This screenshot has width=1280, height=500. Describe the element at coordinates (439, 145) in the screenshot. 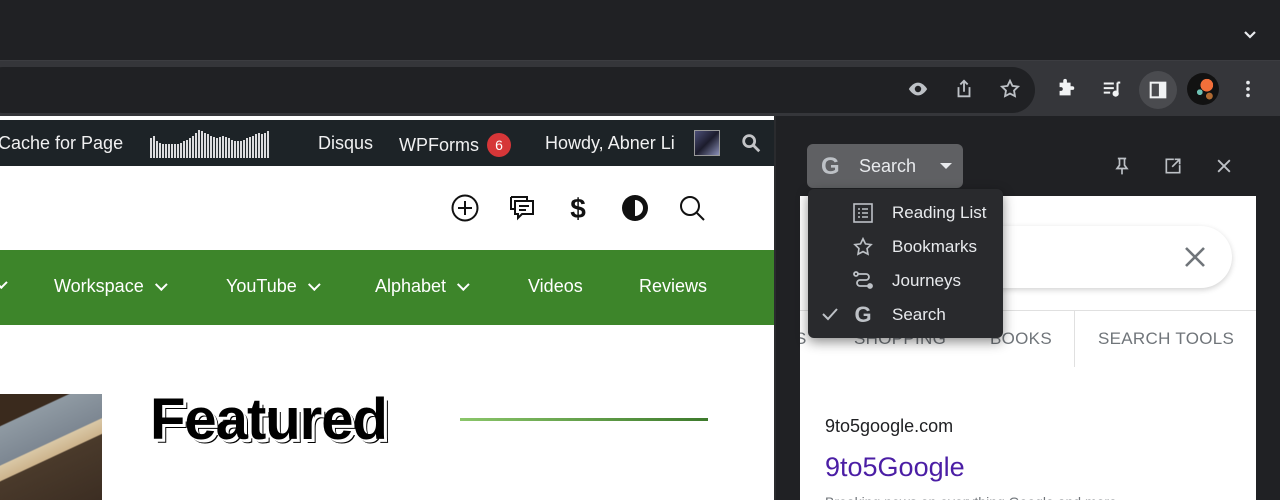

I see `wpforms-label: WPForms` at that location.